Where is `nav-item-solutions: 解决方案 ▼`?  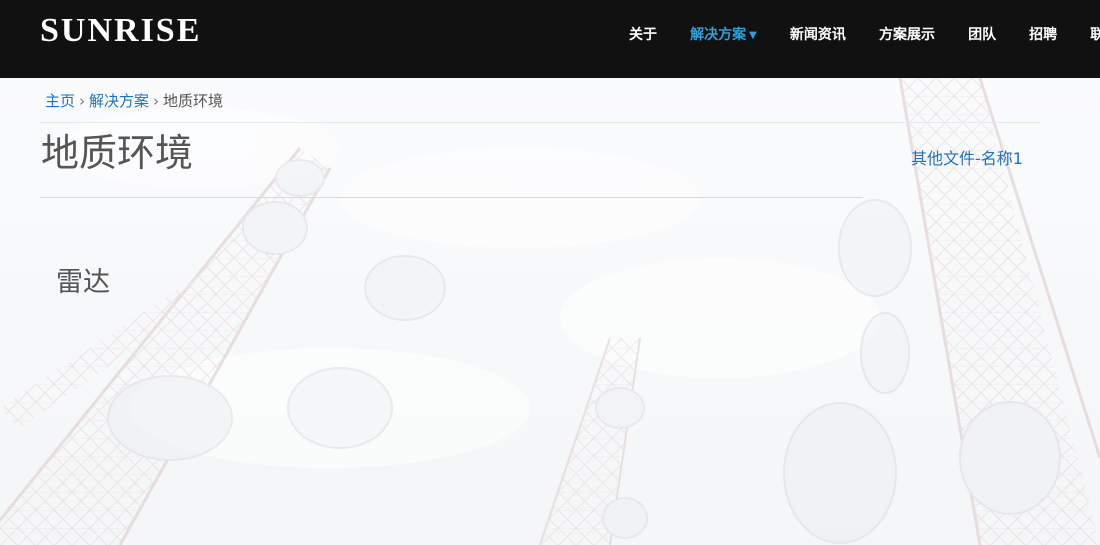
nav-item-solutions: 解决方案 ▼ is located at coordinates (723, 35).